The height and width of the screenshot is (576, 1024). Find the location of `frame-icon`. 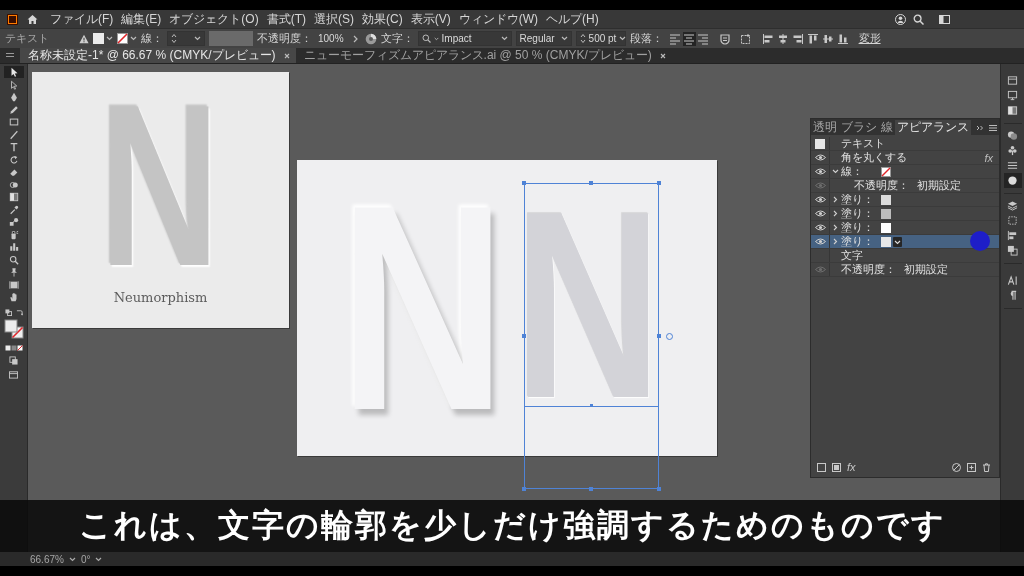

frame-icon is located at coordinates (745, 38).